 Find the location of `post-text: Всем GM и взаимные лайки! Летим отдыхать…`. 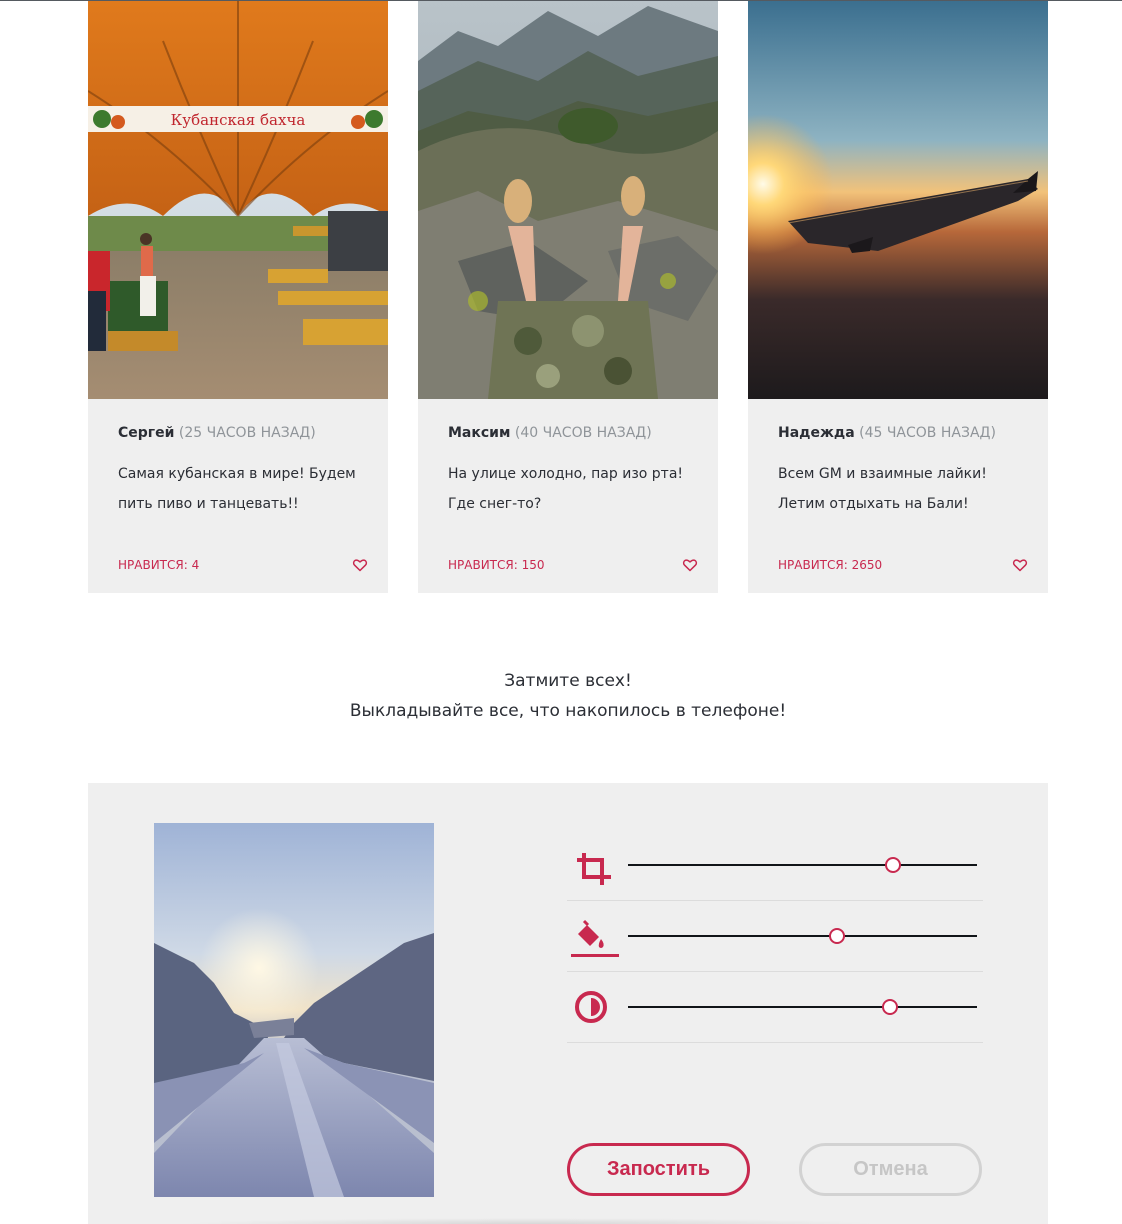

post-text: Всем GM и взаимные лайки! Летим отдыхать… is located at coordinates (882, 489).